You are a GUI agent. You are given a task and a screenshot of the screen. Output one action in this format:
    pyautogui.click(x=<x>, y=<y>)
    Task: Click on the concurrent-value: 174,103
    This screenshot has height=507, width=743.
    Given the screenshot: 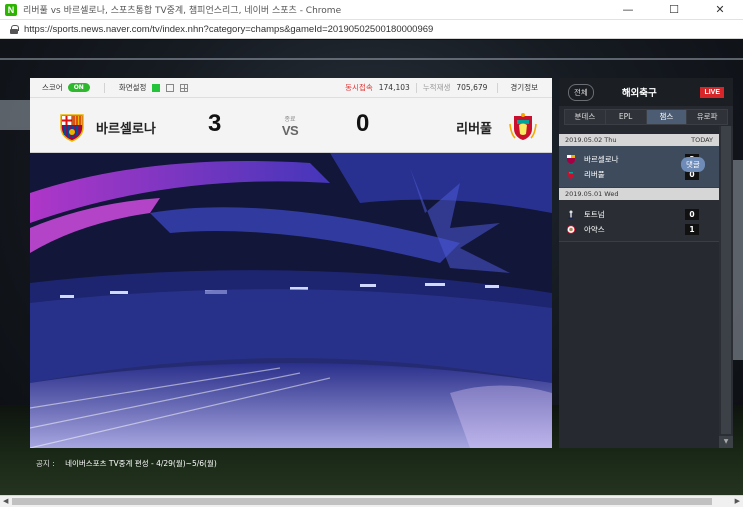 What is the action you would take?
    pyautogui.click(x=394, y=87)
    